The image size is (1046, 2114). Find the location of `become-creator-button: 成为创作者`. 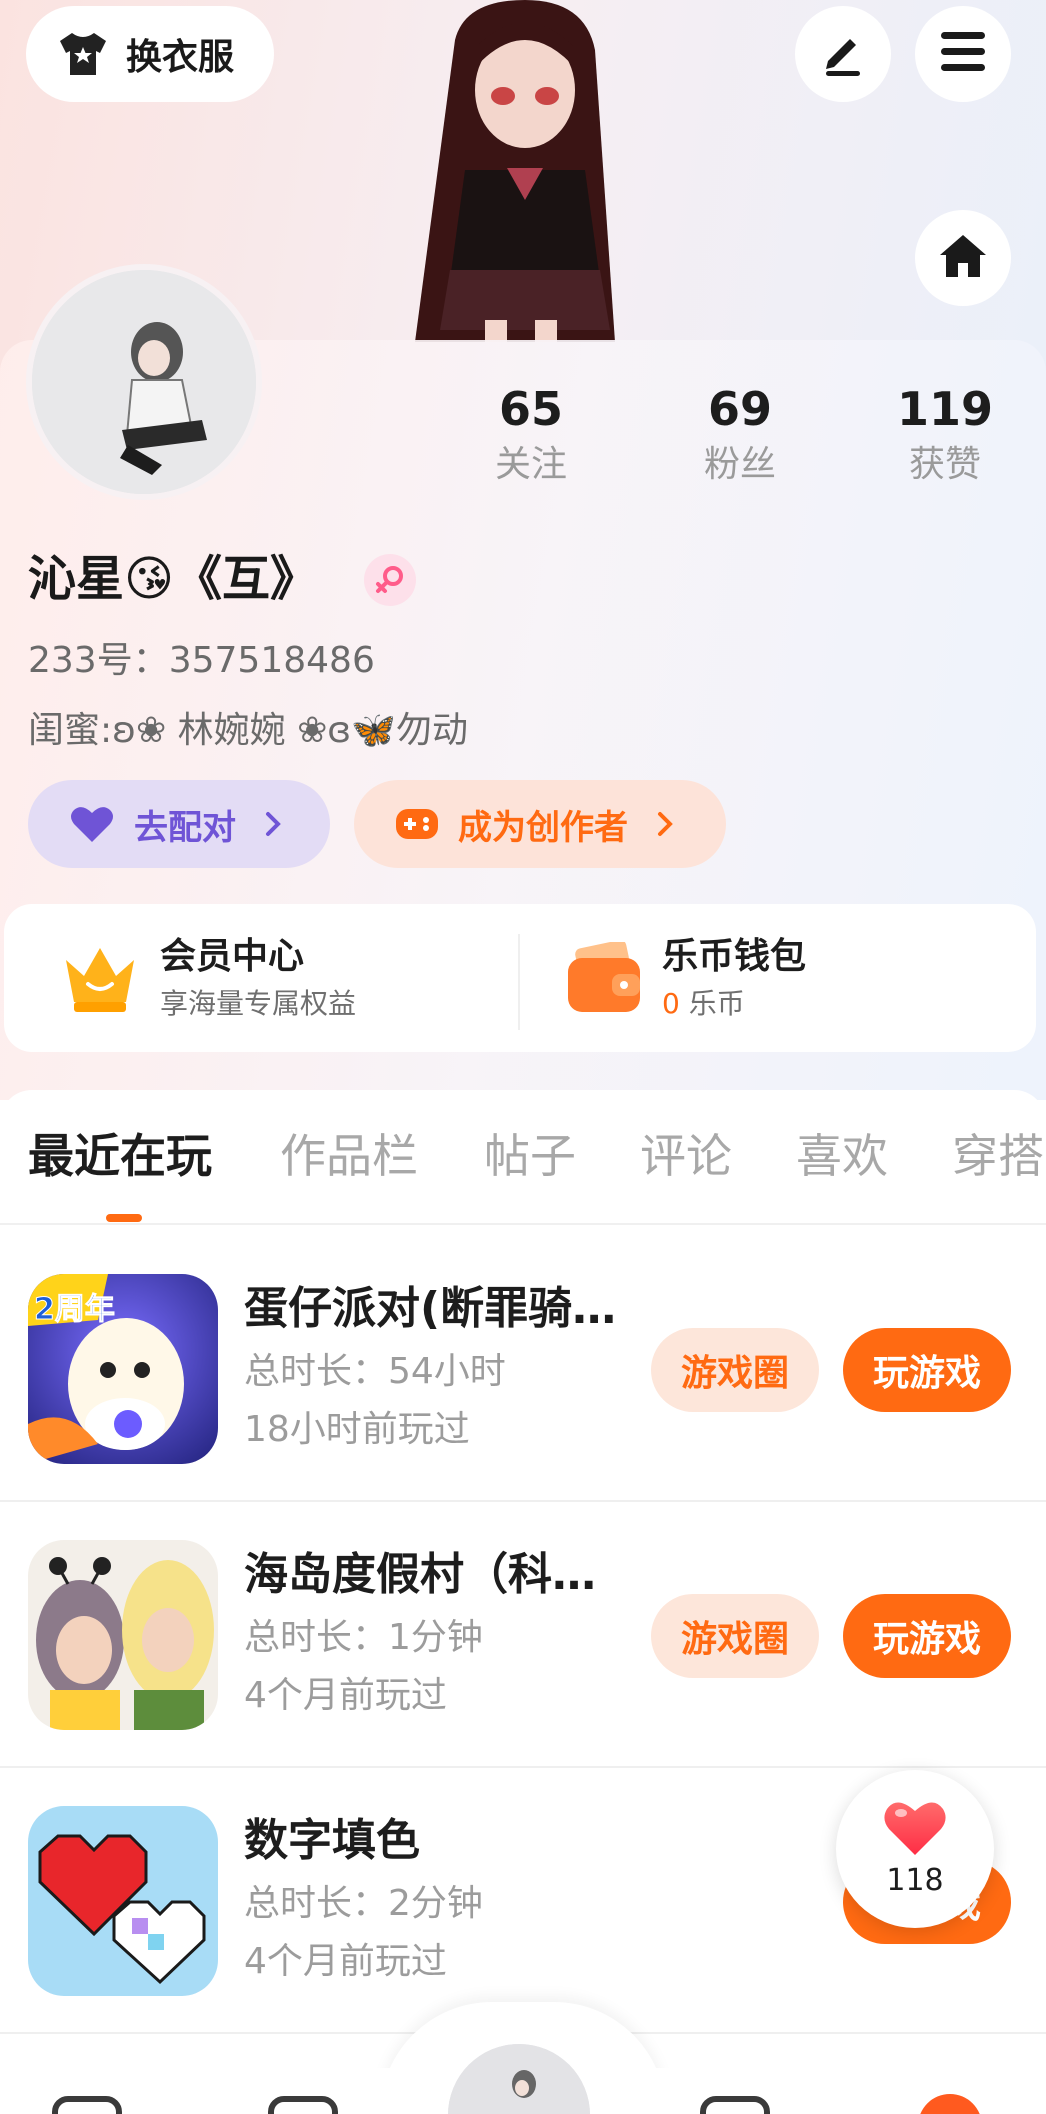

become-creator-button: 成为创作者 is located at coordinates (540, 824).